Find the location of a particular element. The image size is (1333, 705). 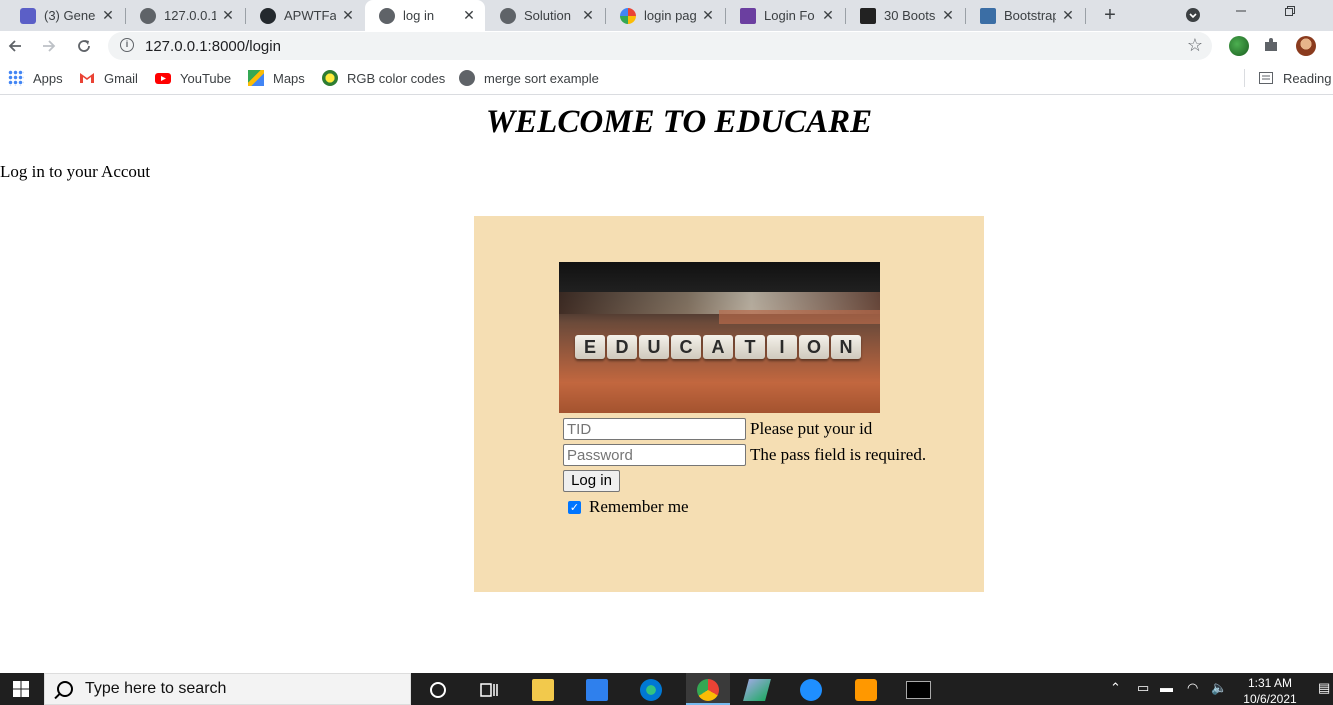

bookmark-youtube: YouTube is located at coordinates (193, 78).